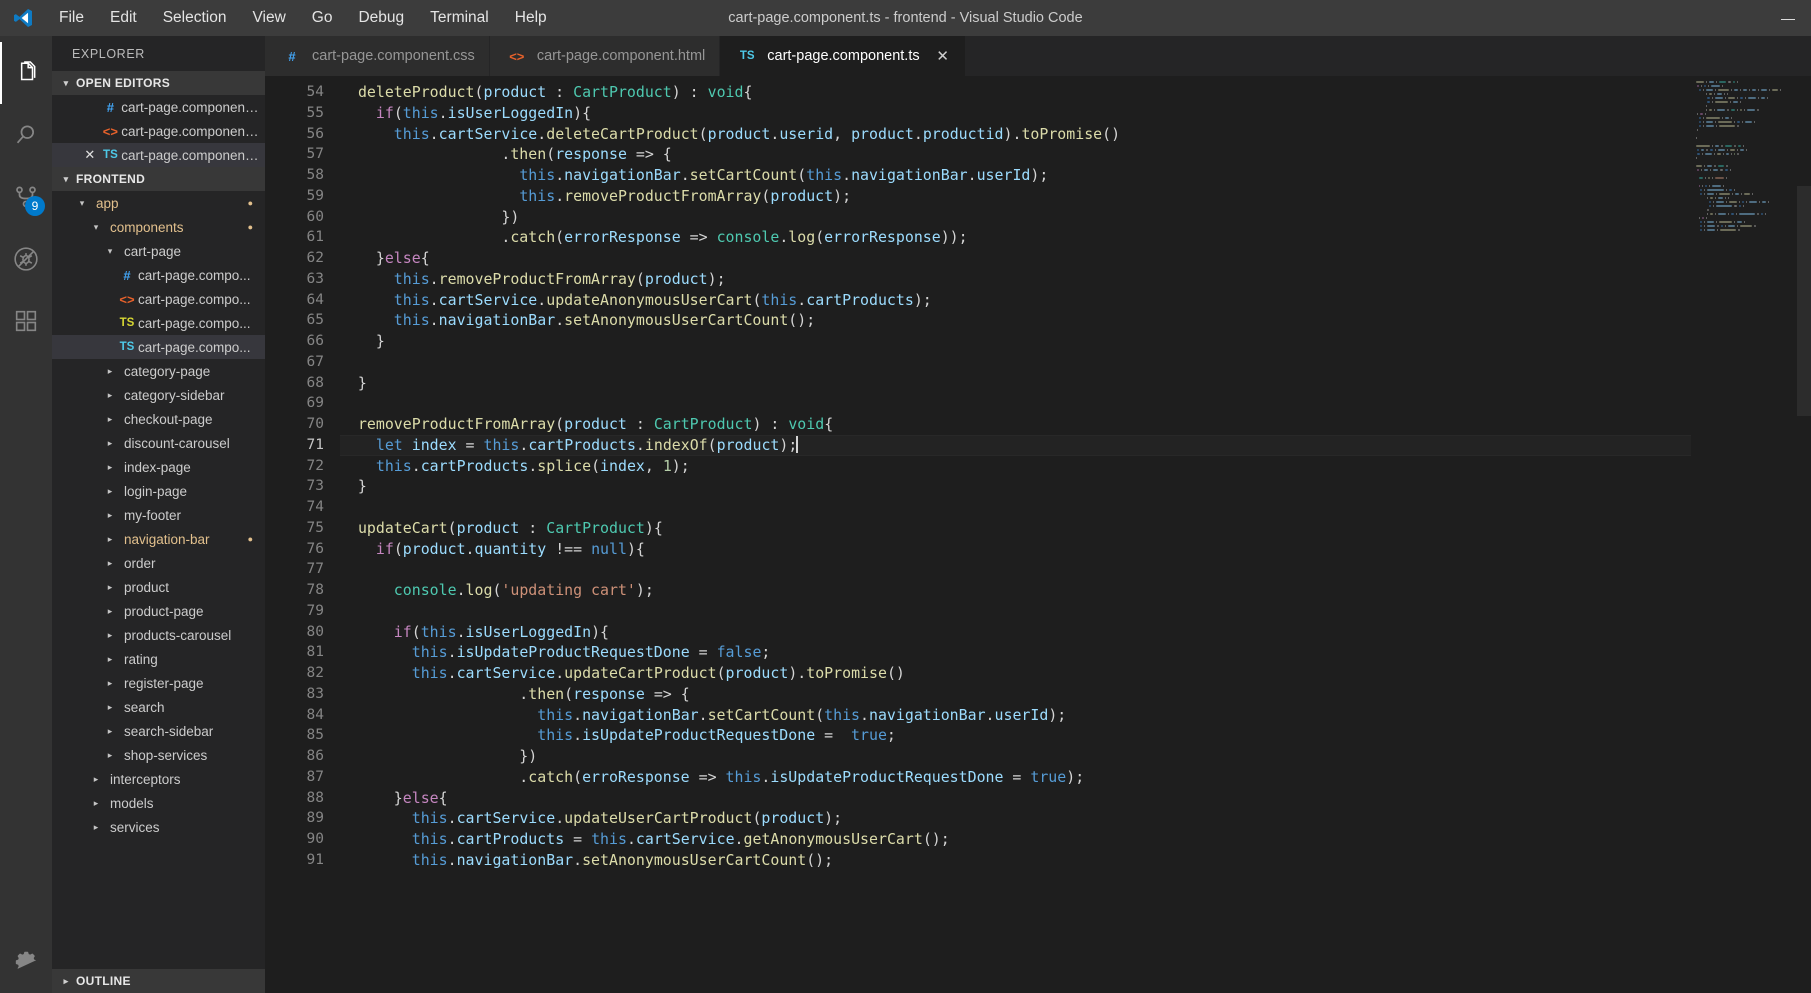  Describe the element at coordinates (158, 755) in the screenshot. I see `tree-folder-shop-services: ▸ shop-services` at that location.